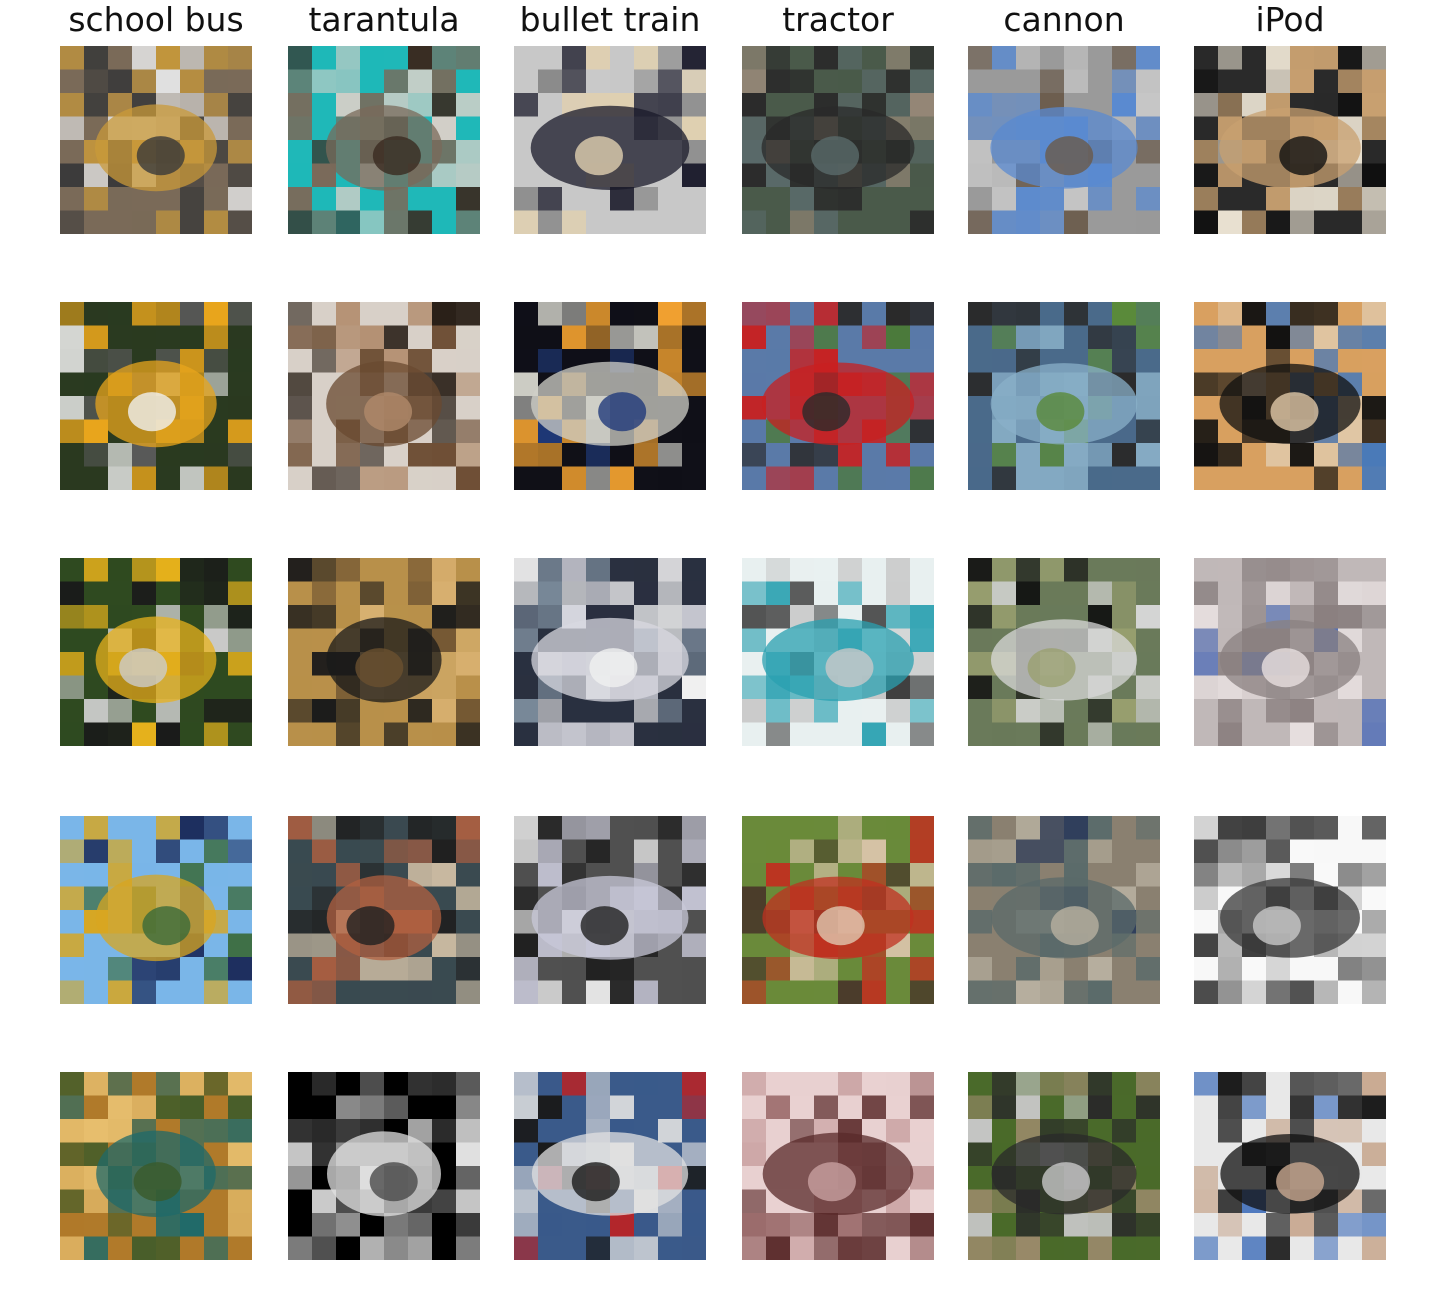  What do you see at coordinates (1064, 19) in the screenshot?
I see `column-title: cannon` at bounding box center [1064, 19].